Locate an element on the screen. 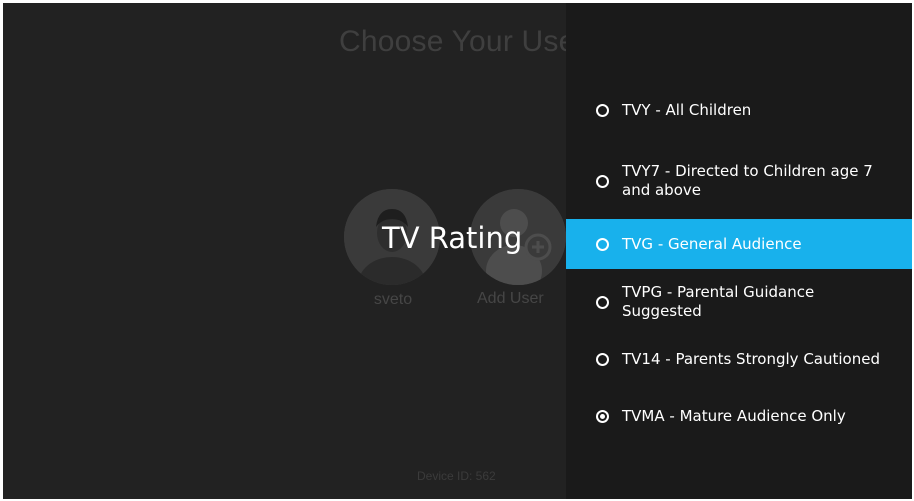 Image resolution: width=914 pixels, height=501 pixels. rating-option-tvma: TVMA - Mature Audience Only is located at coordinates (739, 416).